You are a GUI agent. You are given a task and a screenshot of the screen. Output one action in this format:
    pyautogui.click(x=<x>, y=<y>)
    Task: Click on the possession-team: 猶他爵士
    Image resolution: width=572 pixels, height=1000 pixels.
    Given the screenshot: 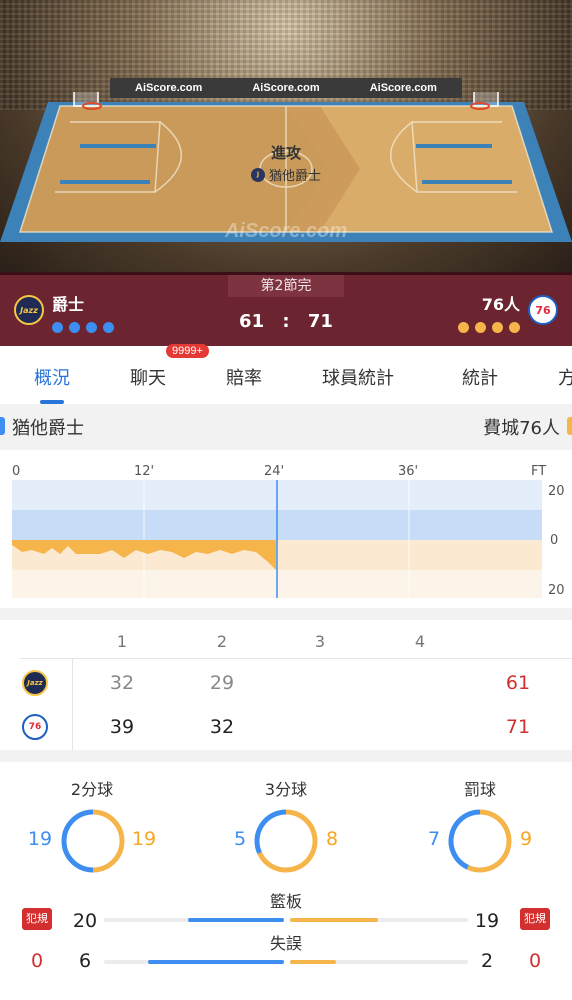 What is the action you would take?
    pyautogui.click(x=294, y=176)
    